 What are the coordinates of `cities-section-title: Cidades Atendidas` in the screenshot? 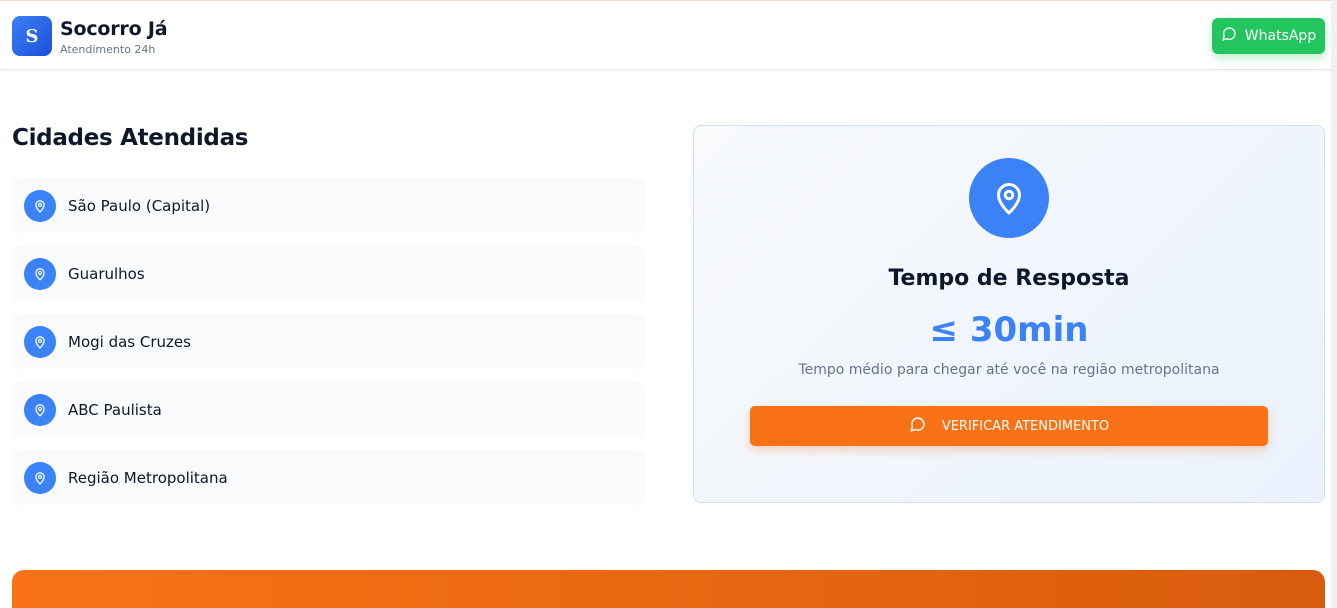 It's located at (130, 138).